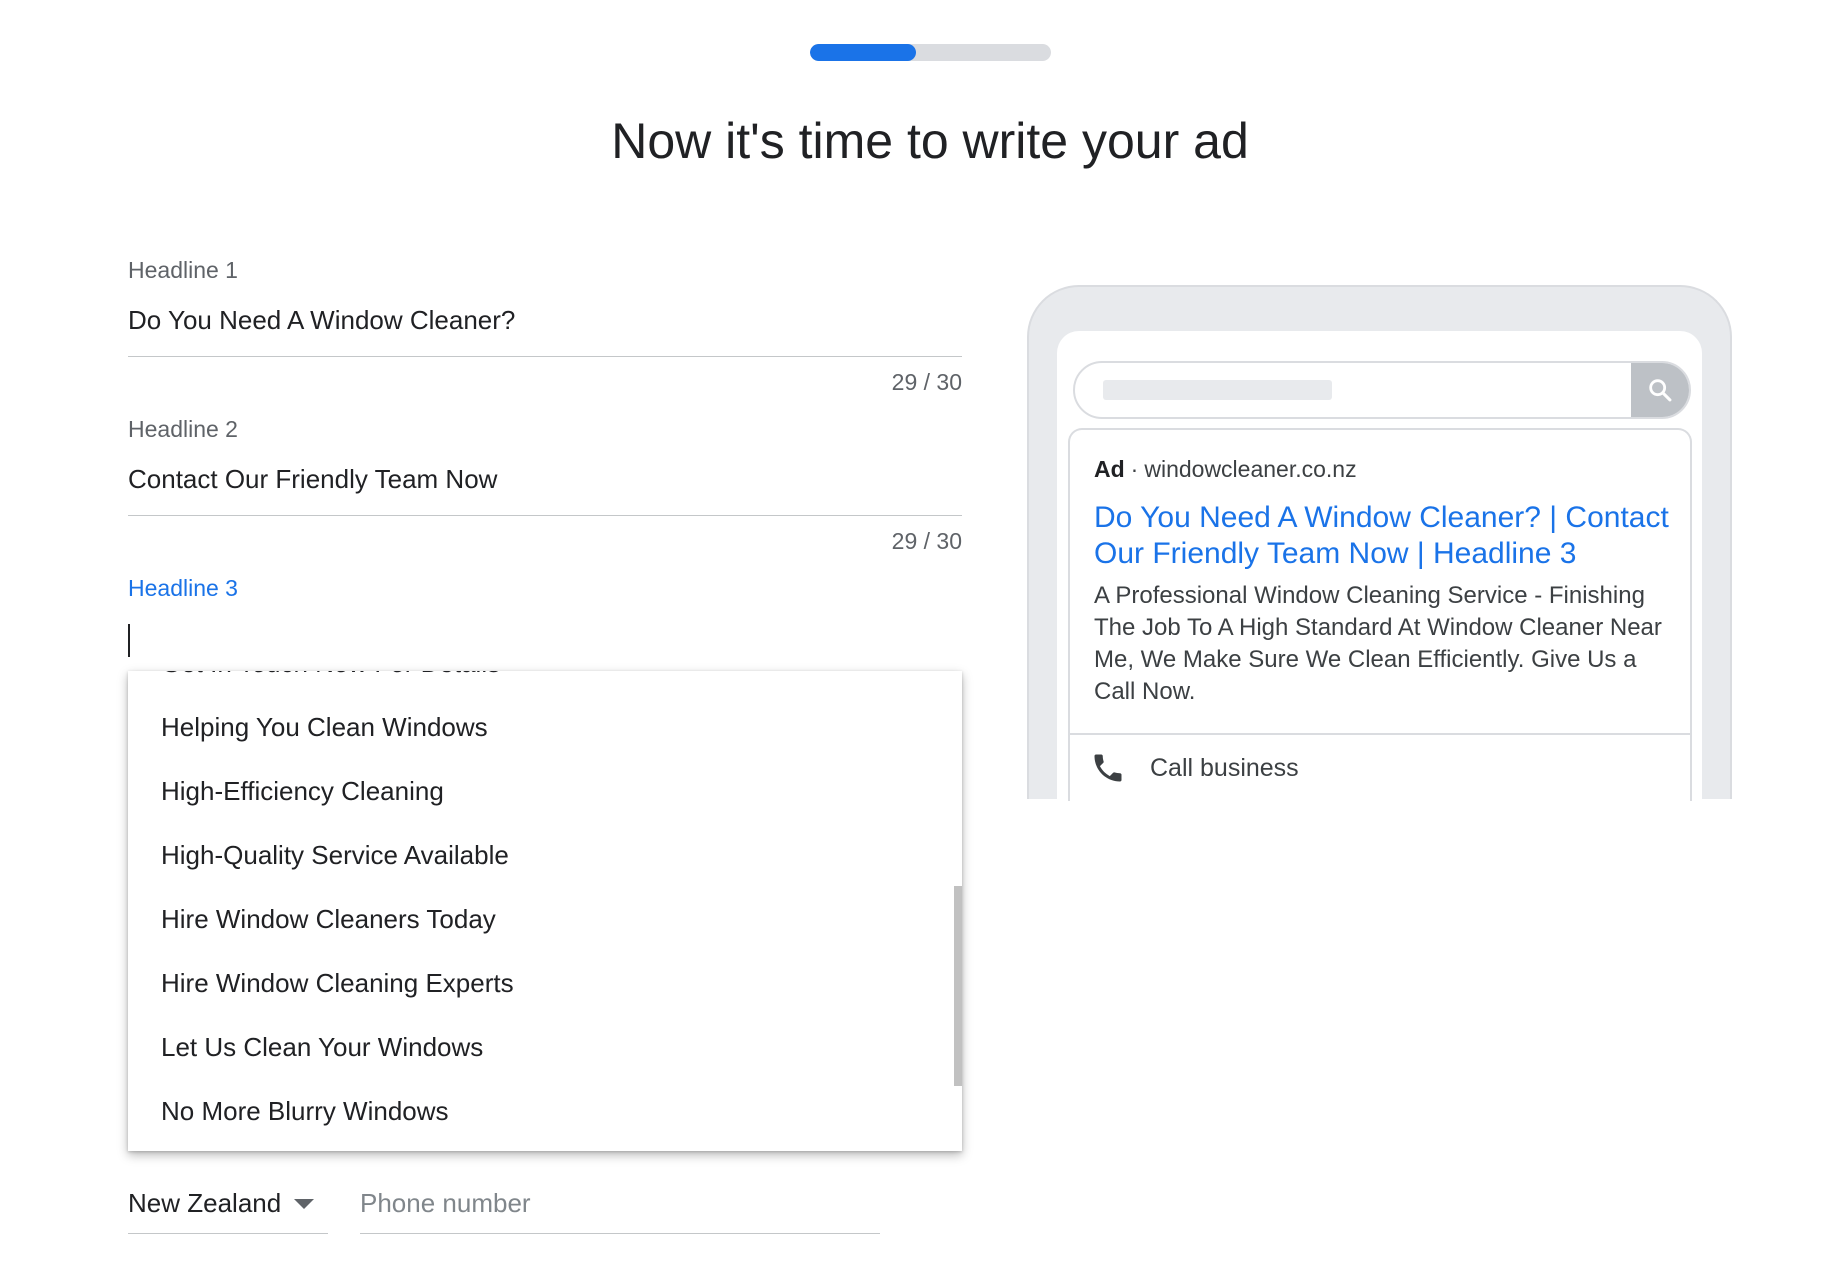 The height and width of the screenshot is (1280, 1825). I want to click on suggestion-item: Helping You Clean Windows, so click(324, 727).